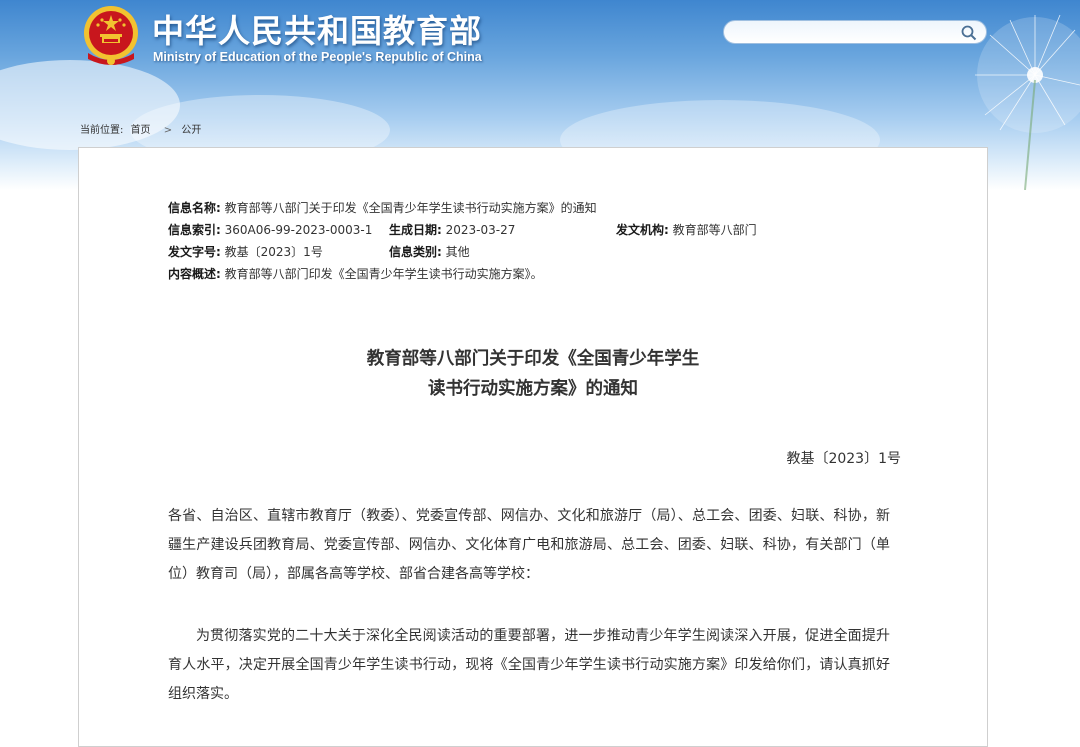  Describe the element at coordinates (457, 252) in the screenshot. I see `meta-category-value: 其他` at that location.